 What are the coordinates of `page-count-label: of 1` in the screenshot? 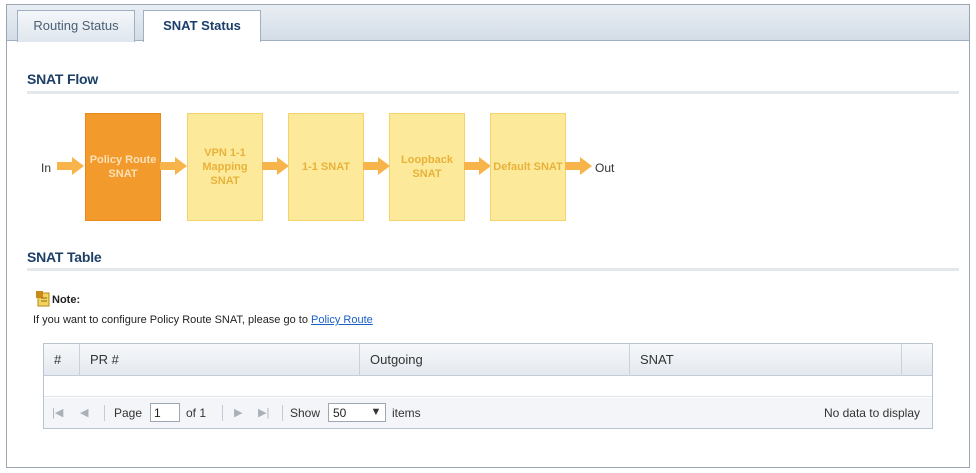 It's located at (196, 413).